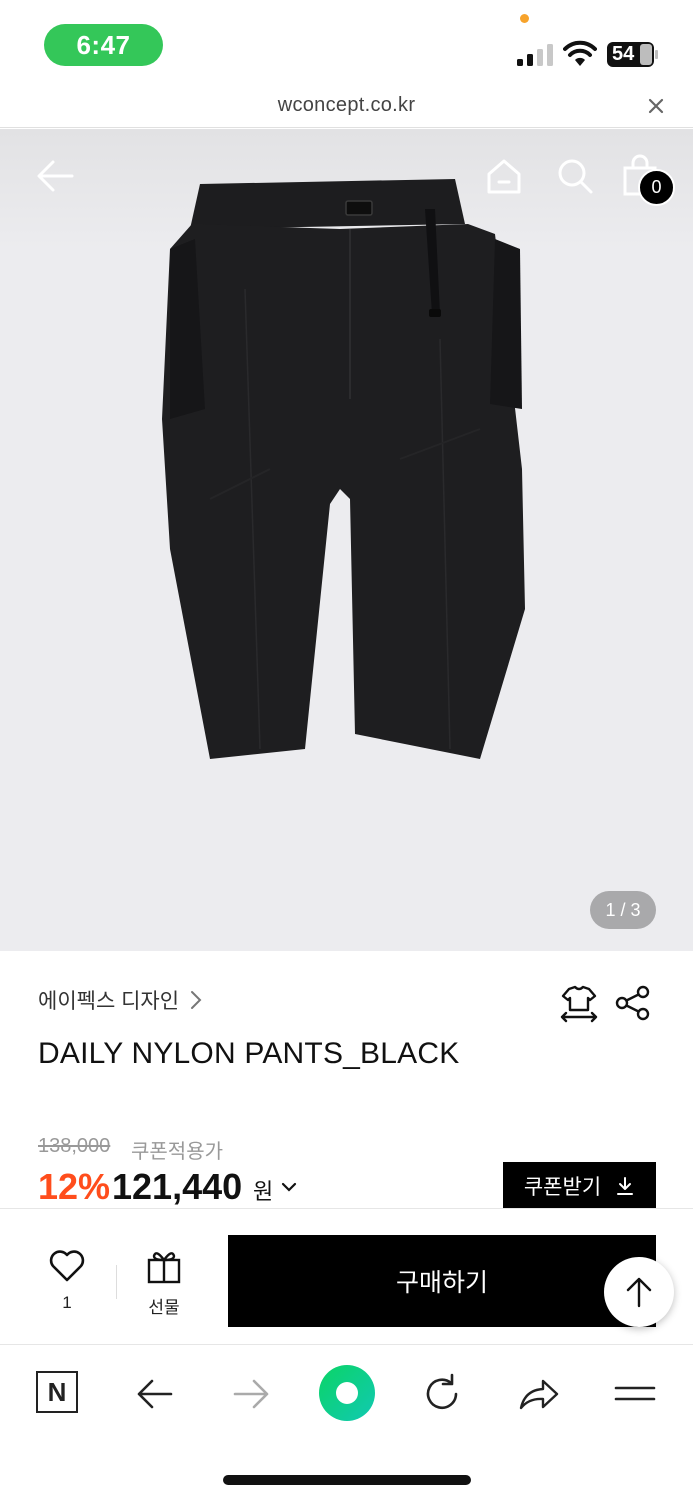 This screenshot has height=1500, width=693. I want to click on get-coupon-button: 쿠폰받기, so click(579, 1186).